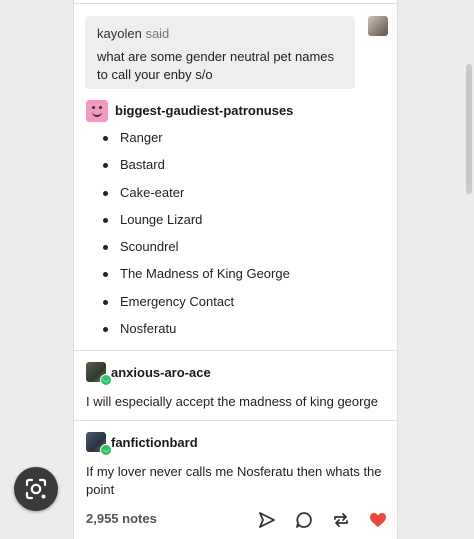 This screenshot has width=474, height=539. Describe the element at coordinates (157, 33) in the screenshot. I see `said-label: said` at that location.